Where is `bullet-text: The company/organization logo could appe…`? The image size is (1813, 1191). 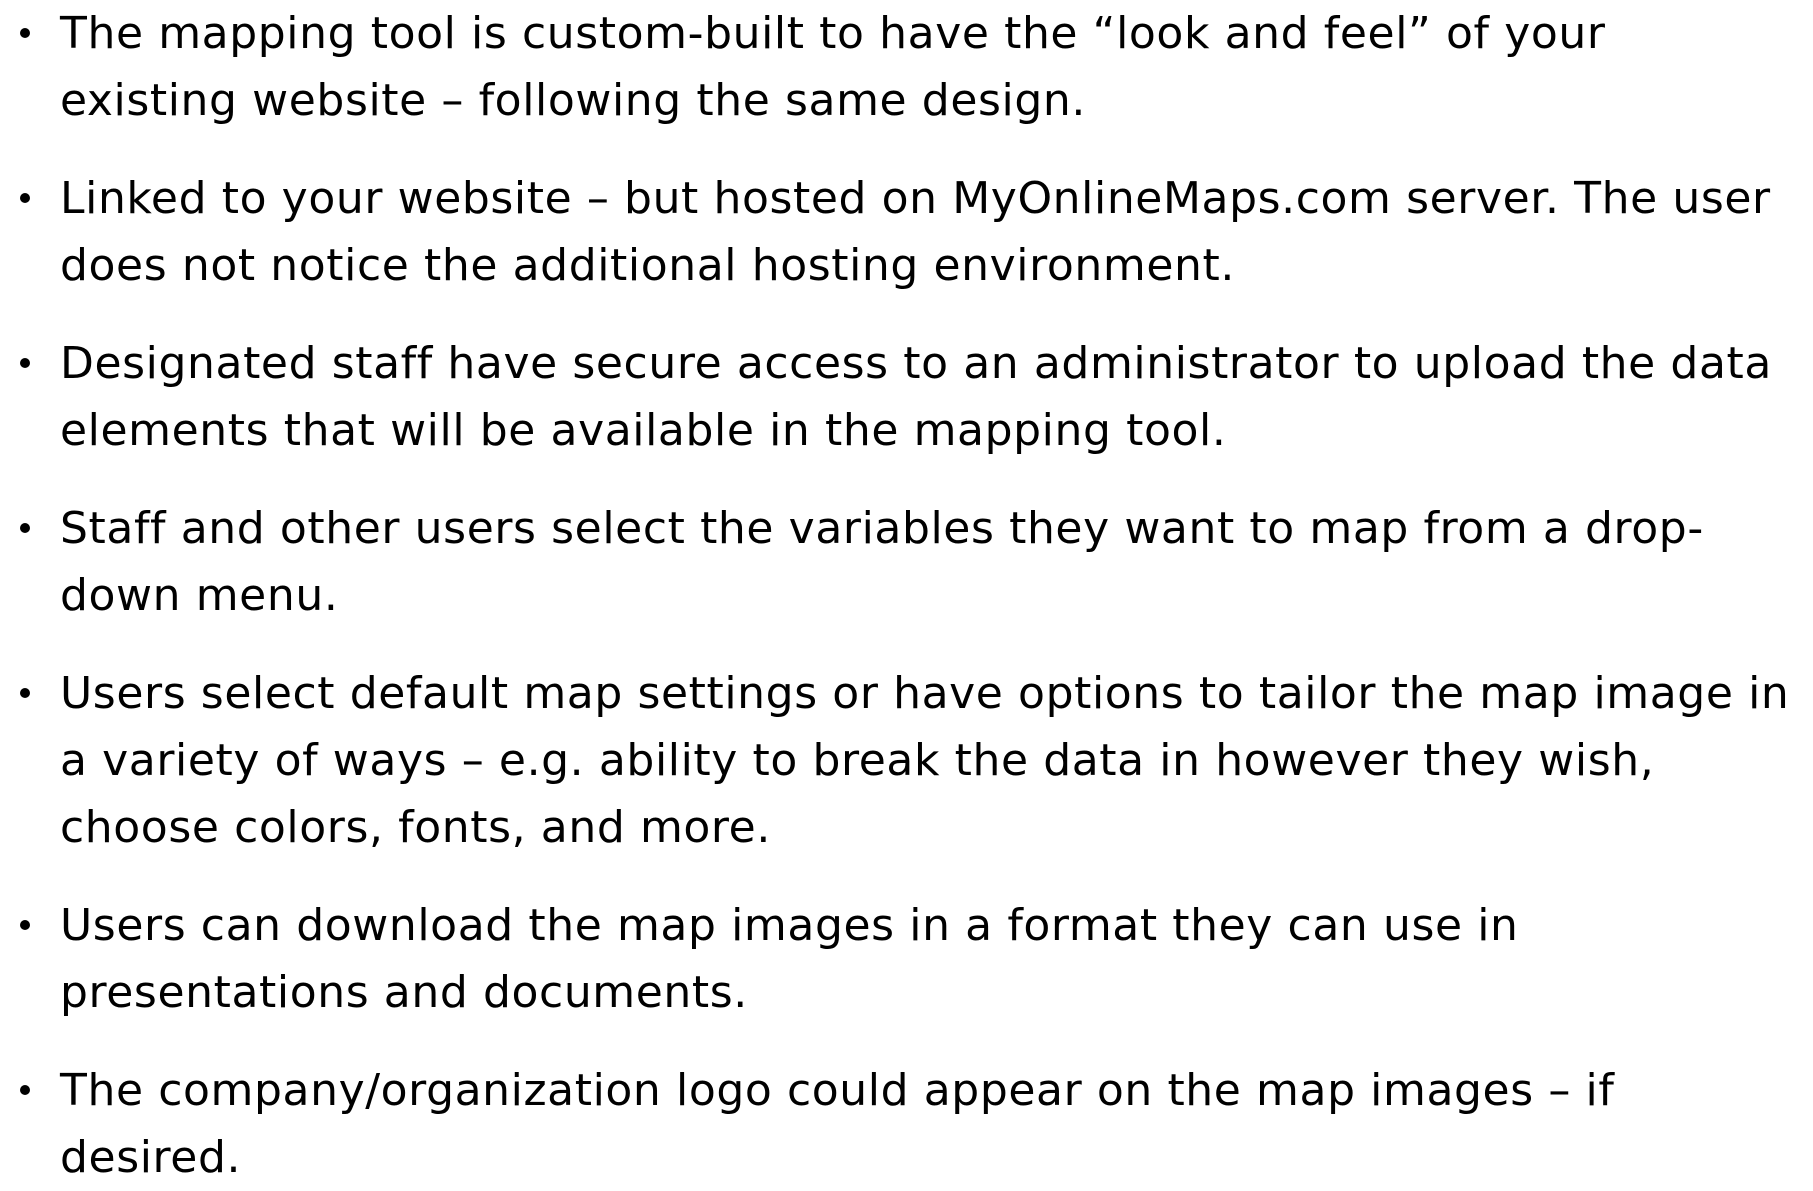 bullet-text: The company/organization logo could appe… is located at coordinates (837, 1124).